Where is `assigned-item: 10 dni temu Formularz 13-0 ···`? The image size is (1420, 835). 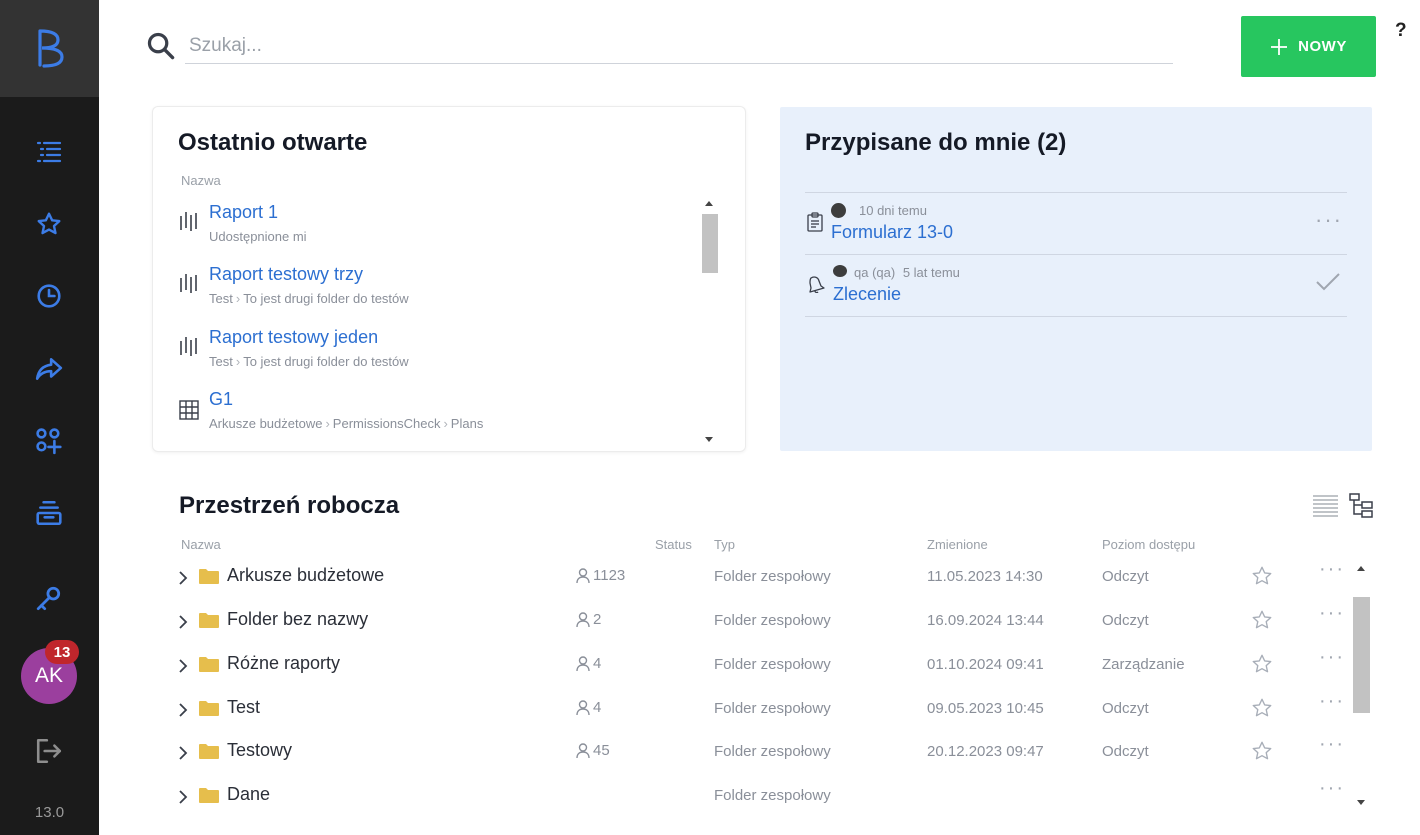 assigned-item: 10 dni temu Formularz 13-0 ··· is located at coordinates (1076, 226).